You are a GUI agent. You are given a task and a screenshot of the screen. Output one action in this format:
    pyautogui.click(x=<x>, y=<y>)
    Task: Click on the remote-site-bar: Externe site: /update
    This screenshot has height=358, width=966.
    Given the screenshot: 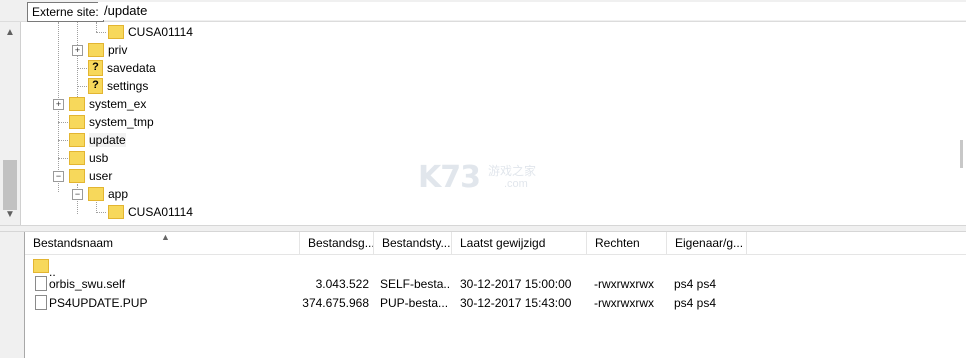 What is the action you would take?
    pyautogui.click(x=483, y=11)
    